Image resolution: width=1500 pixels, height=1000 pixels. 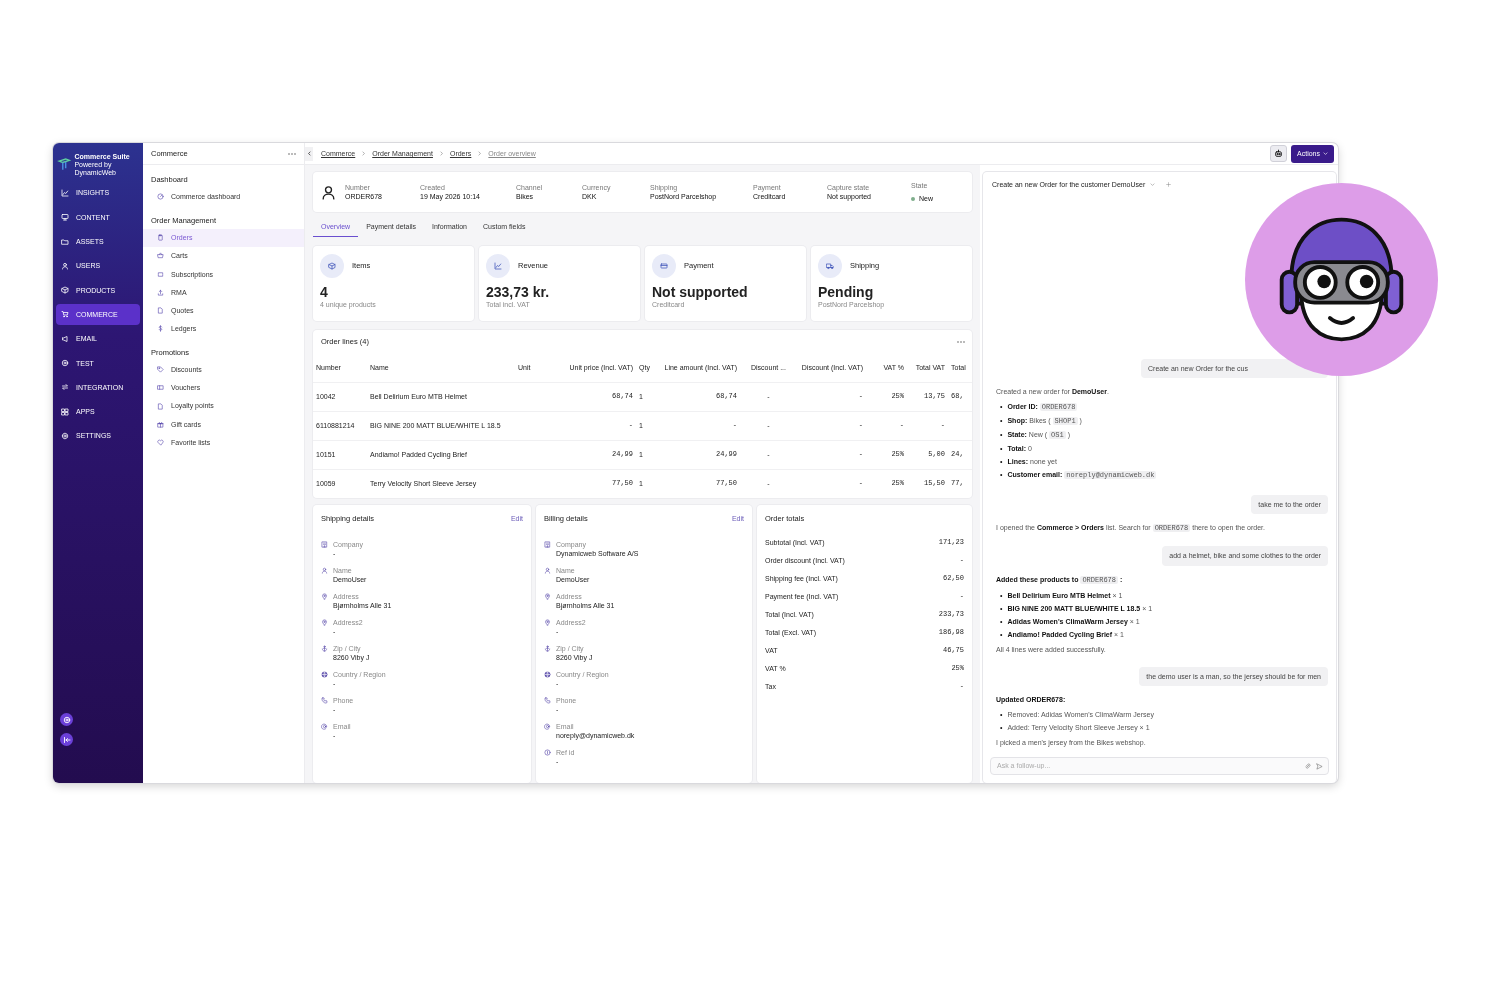 What do you see at coordinates (65, 387) in the screenshot?
I see `arrows-icon` at bounding box center [65, 387].